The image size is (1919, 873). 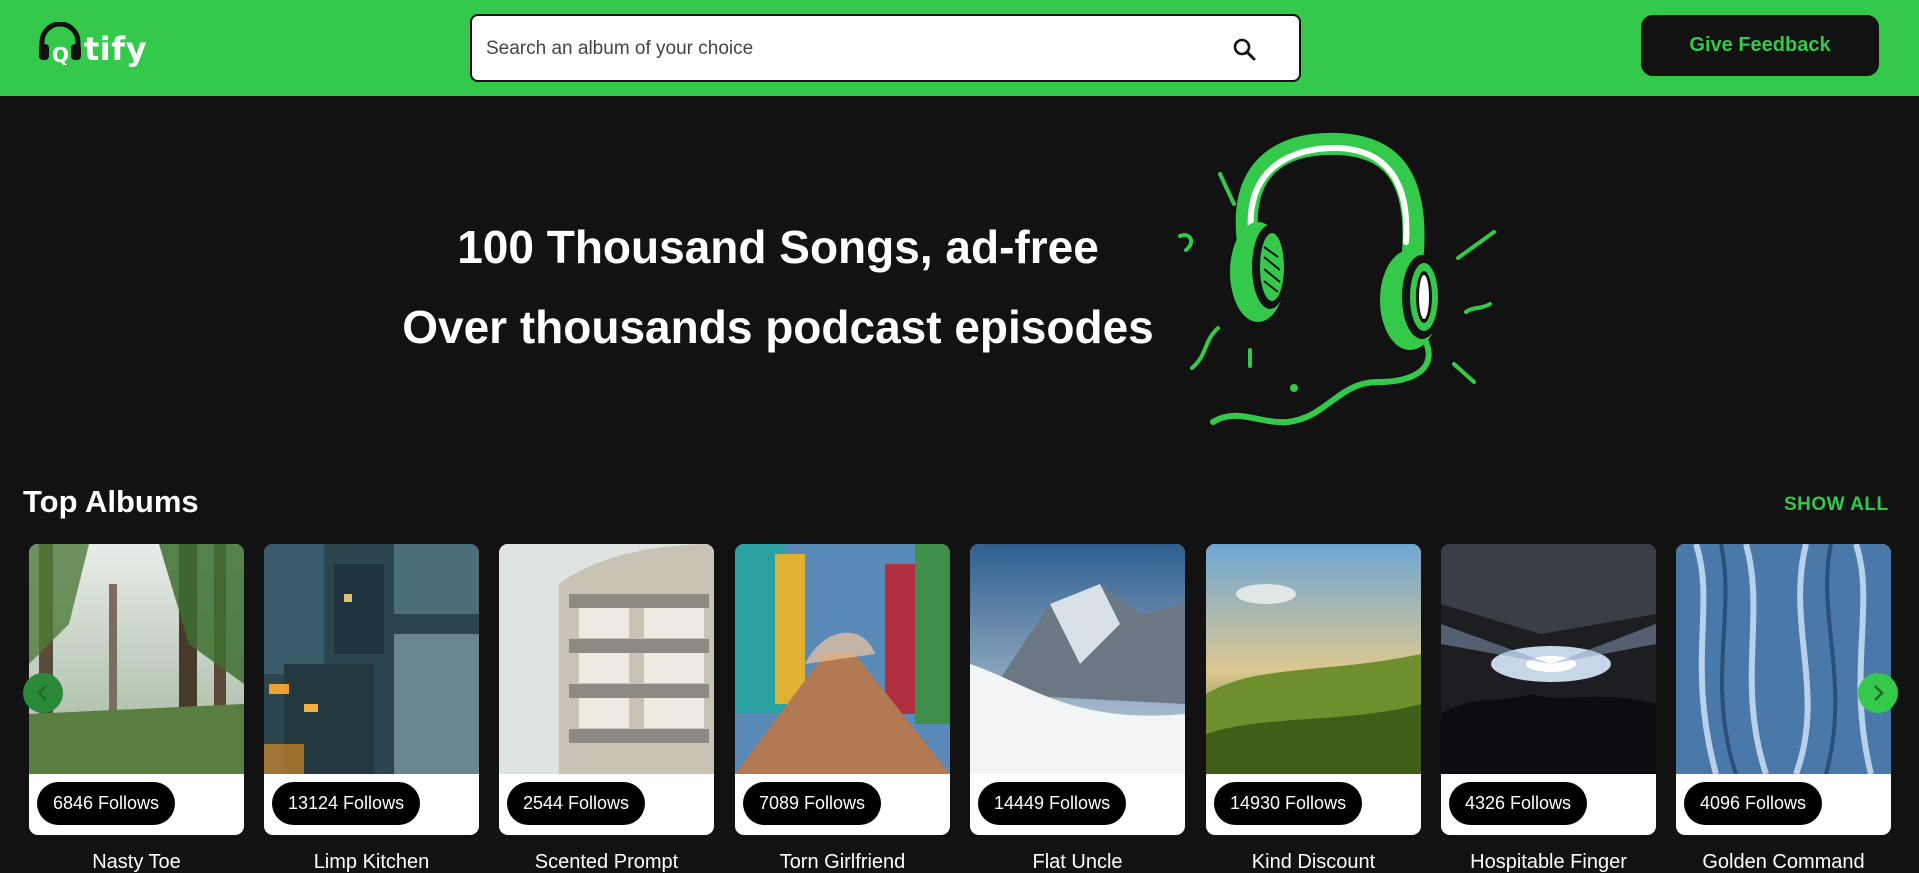 I want to click on album-cover-grass, so click(x=1313, y=659).